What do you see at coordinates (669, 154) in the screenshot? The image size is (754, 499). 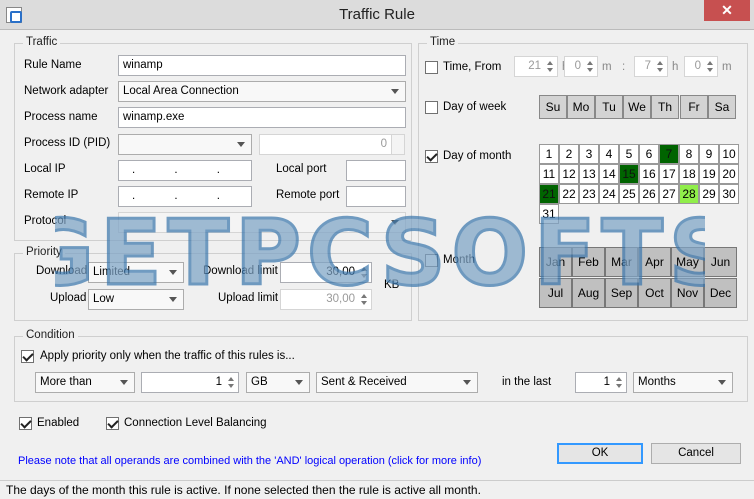 I see `day-of-month-7: 7` at bounding box center [669, 154].